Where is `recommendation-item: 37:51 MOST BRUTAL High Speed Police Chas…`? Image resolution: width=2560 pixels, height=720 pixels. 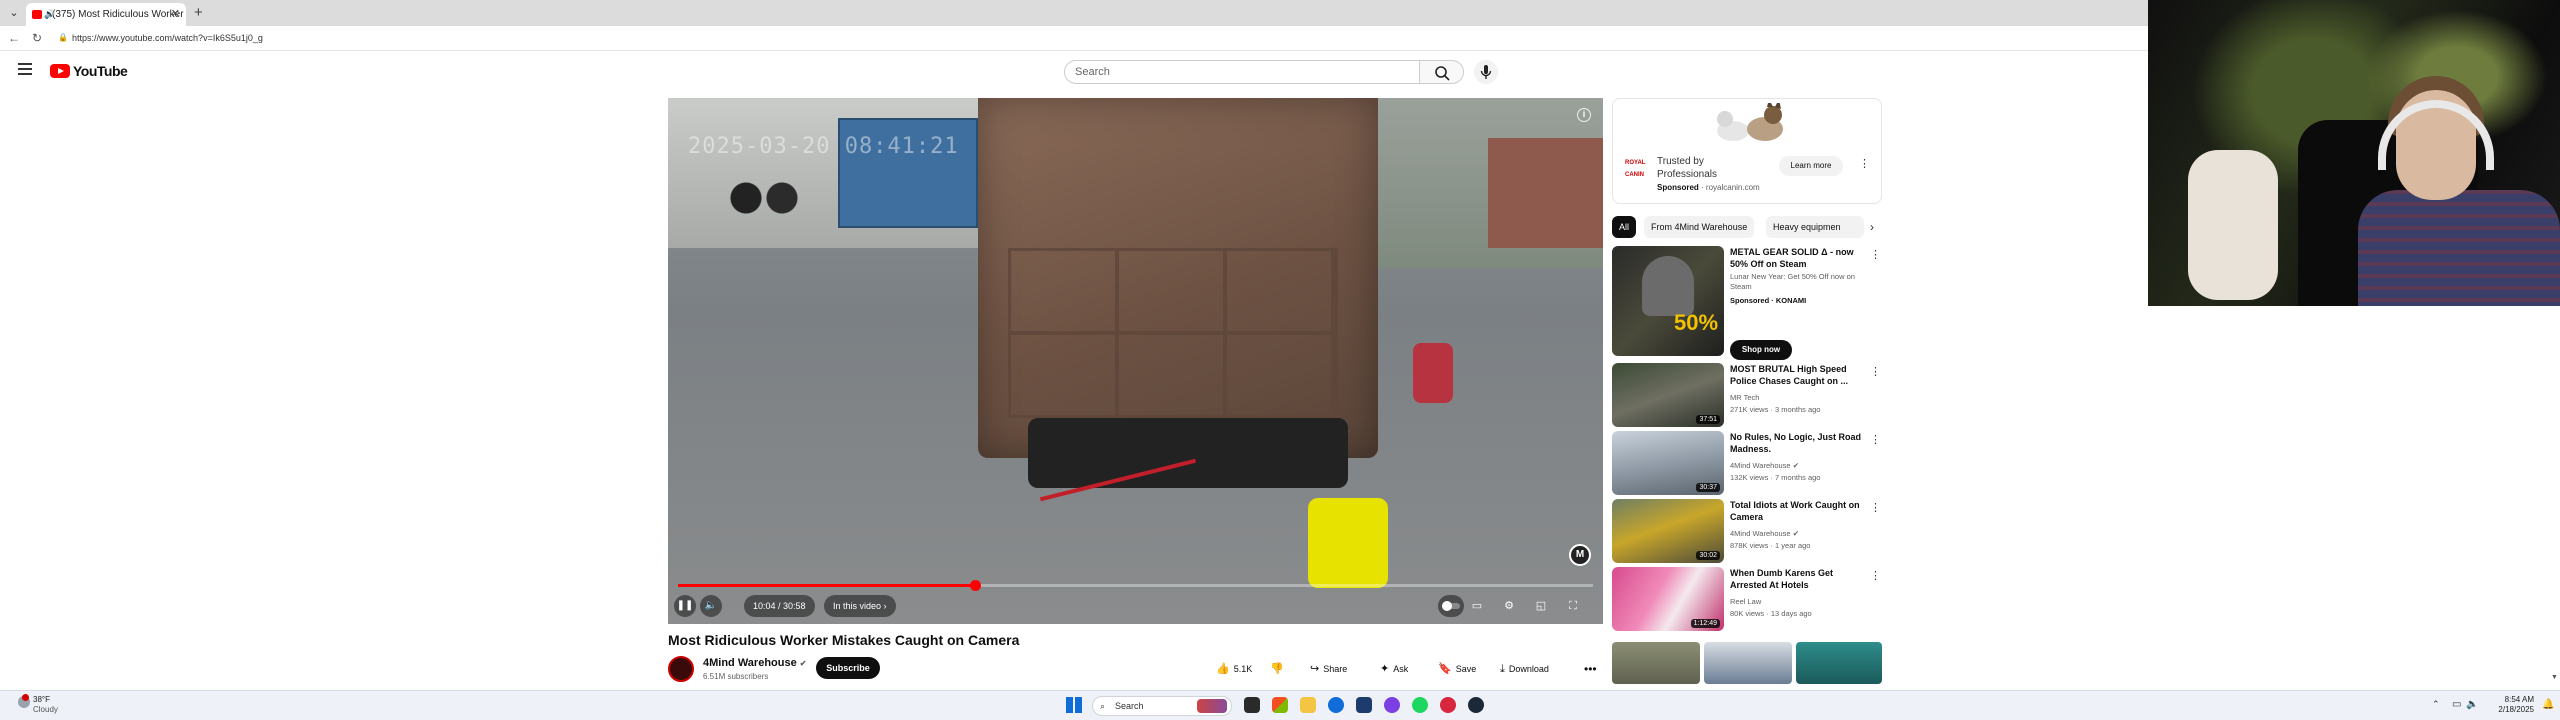 recommendation-item: 37:51 MOST BRUTAL High Speed Police Chas… is located at coordinates (1747, 396).